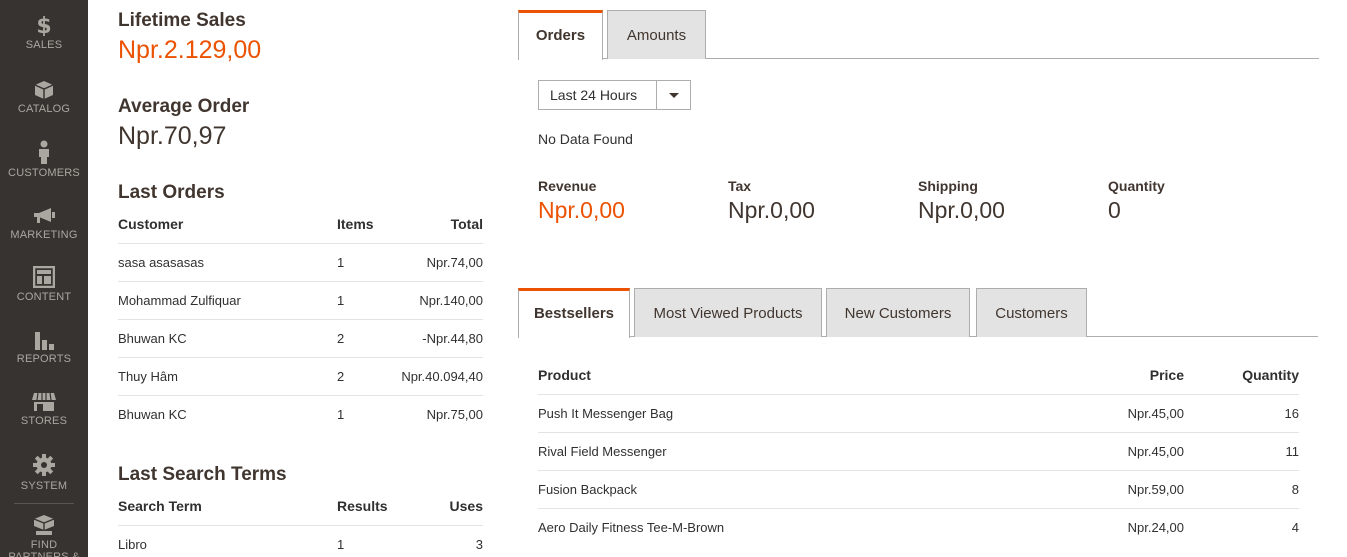 This screenshot has width=1347, height=557. I want to click on table-row: Bhuwan KC 2 -Npr.44,80, so click(300, 338).